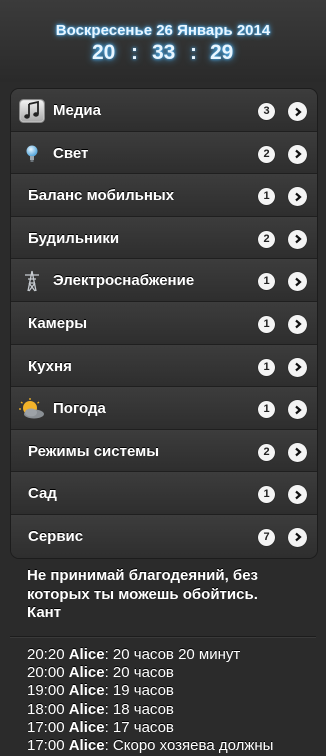  What do you see at coordinates (50, 366) in the screenshot?
I see `menu-item-label: Кухня` at bounding box center [50, 366].